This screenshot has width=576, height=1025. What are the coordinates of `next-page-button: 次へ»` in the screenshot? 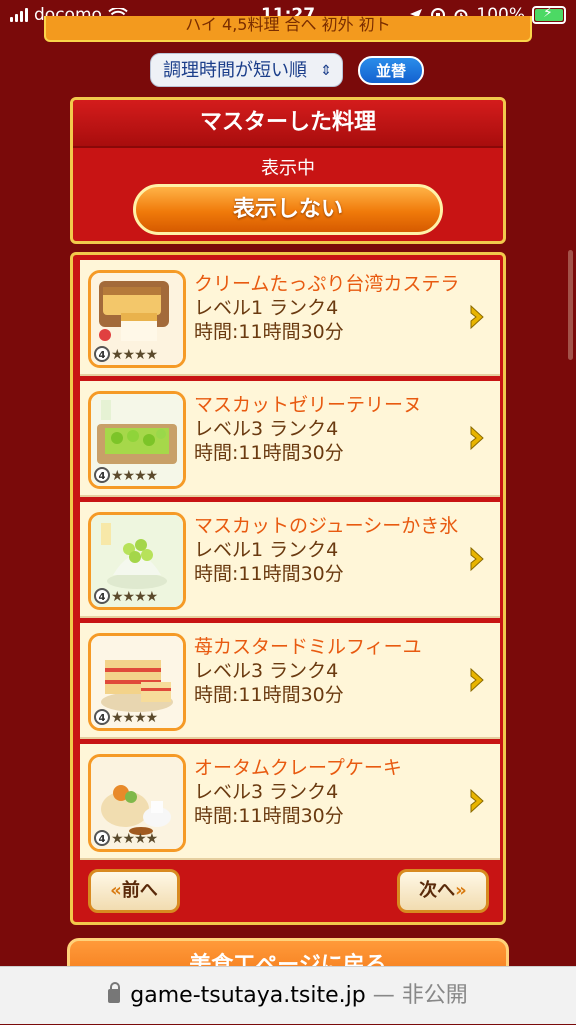 It's located at (443, 891).